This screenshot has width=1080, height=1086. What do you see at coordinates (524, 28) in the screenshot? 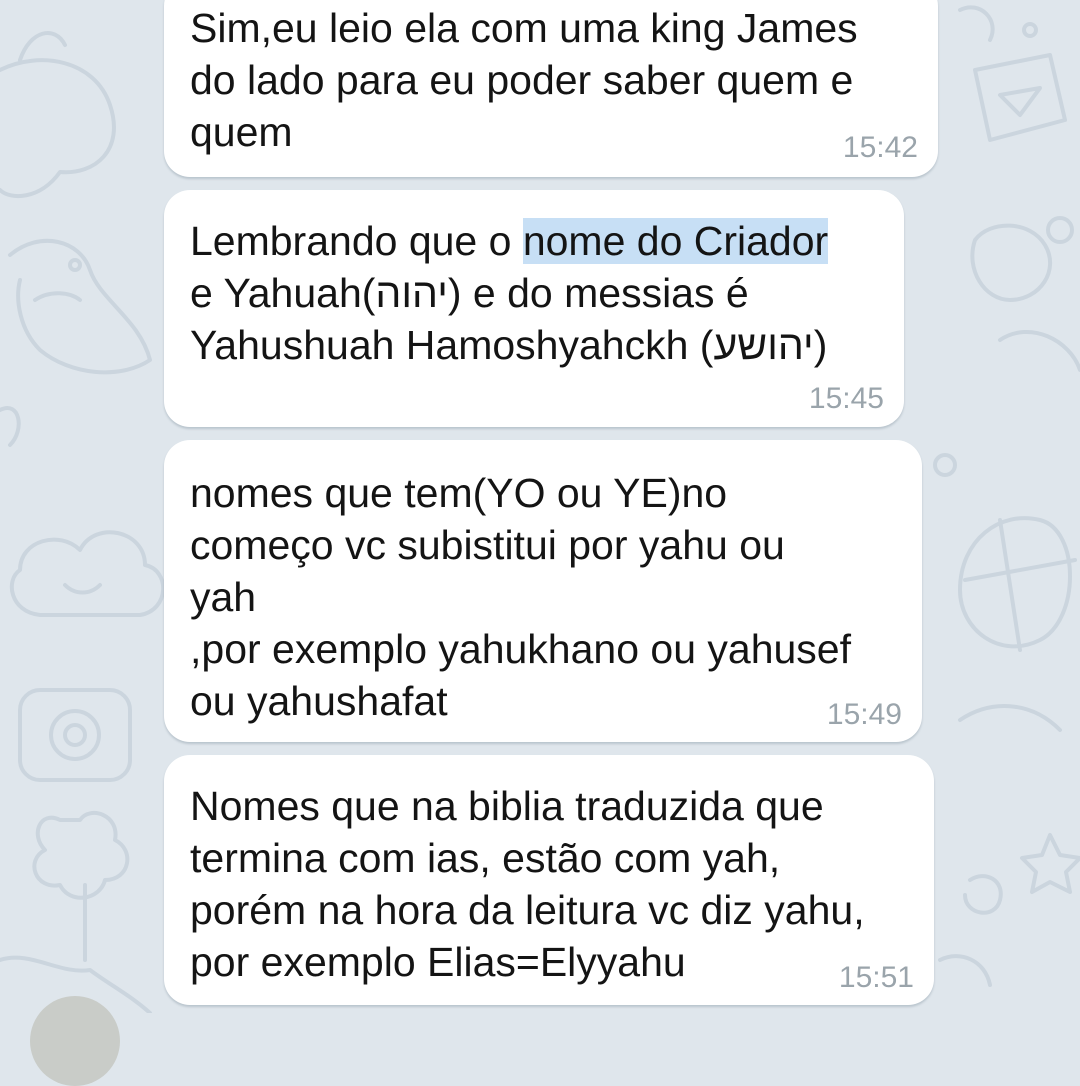
I see `message-line: Sim,eu leio ela com uma king James` at bounding box center [524, 28].